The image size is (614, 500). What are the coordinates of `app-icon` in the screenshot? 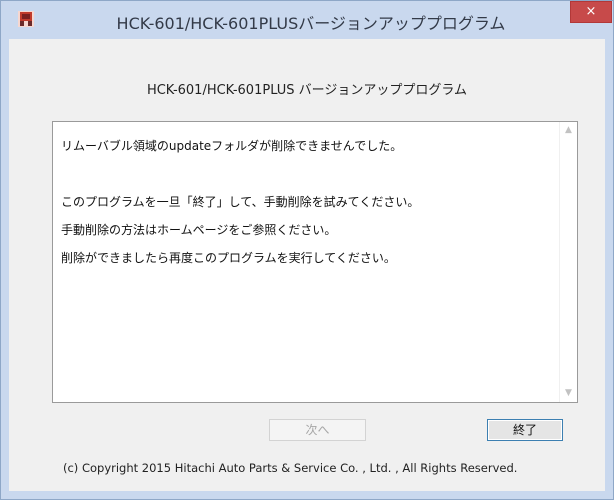 It's located at (26, 19).